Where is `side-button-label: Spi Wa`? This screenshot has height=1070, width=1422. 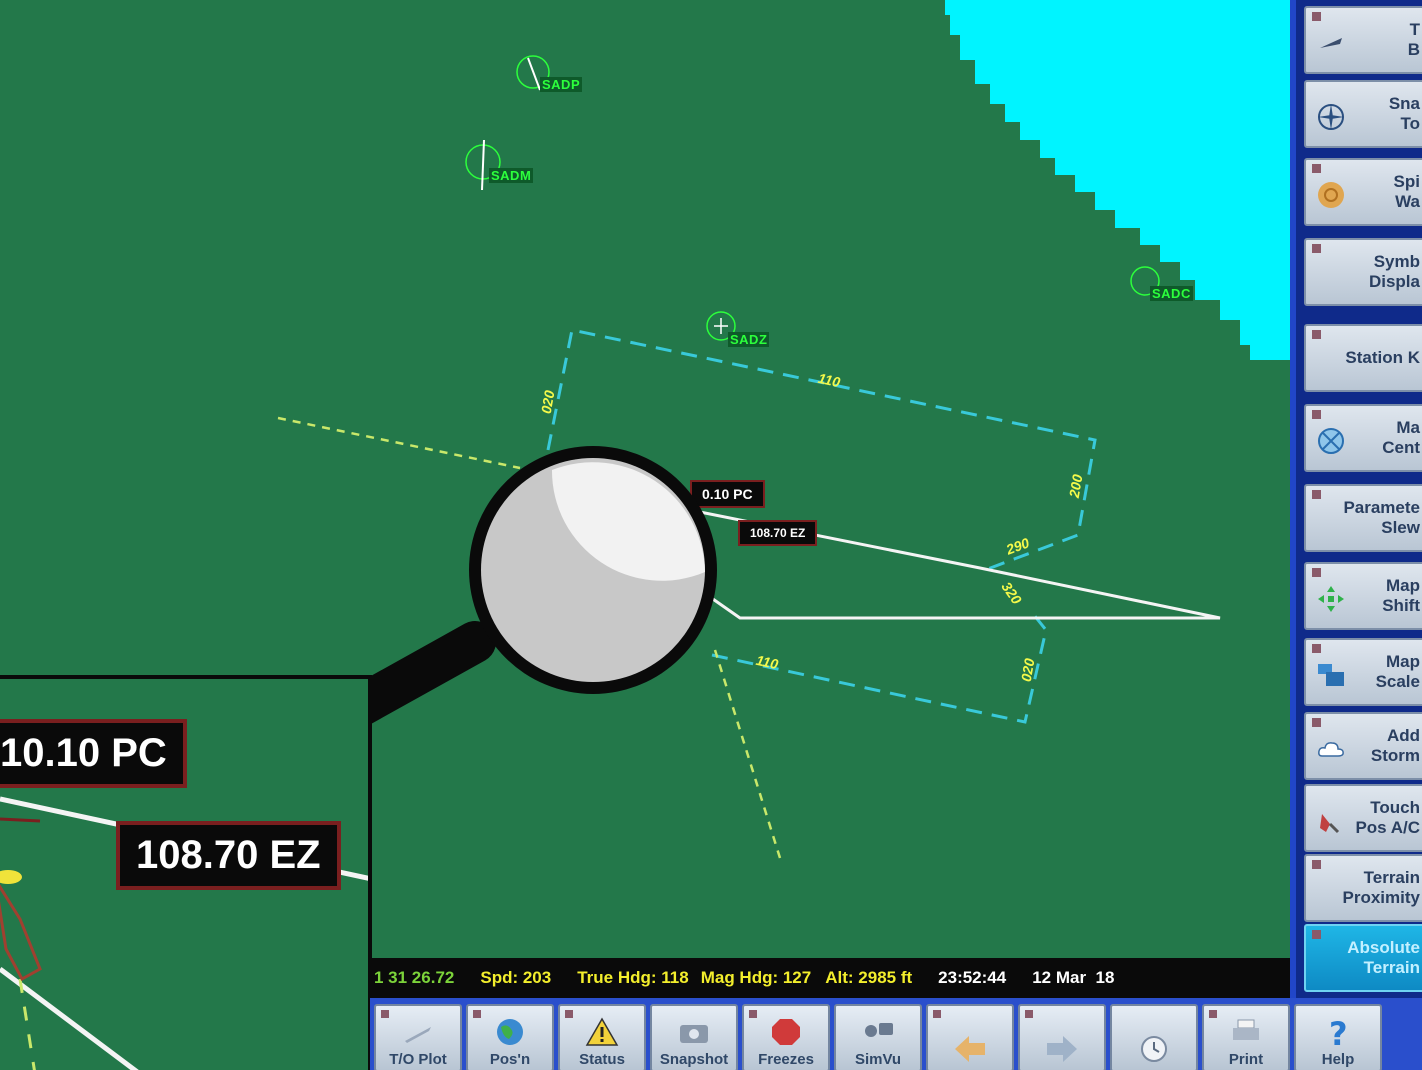
side-button-label: Spi Wa is located at coordinates (1406, 191).